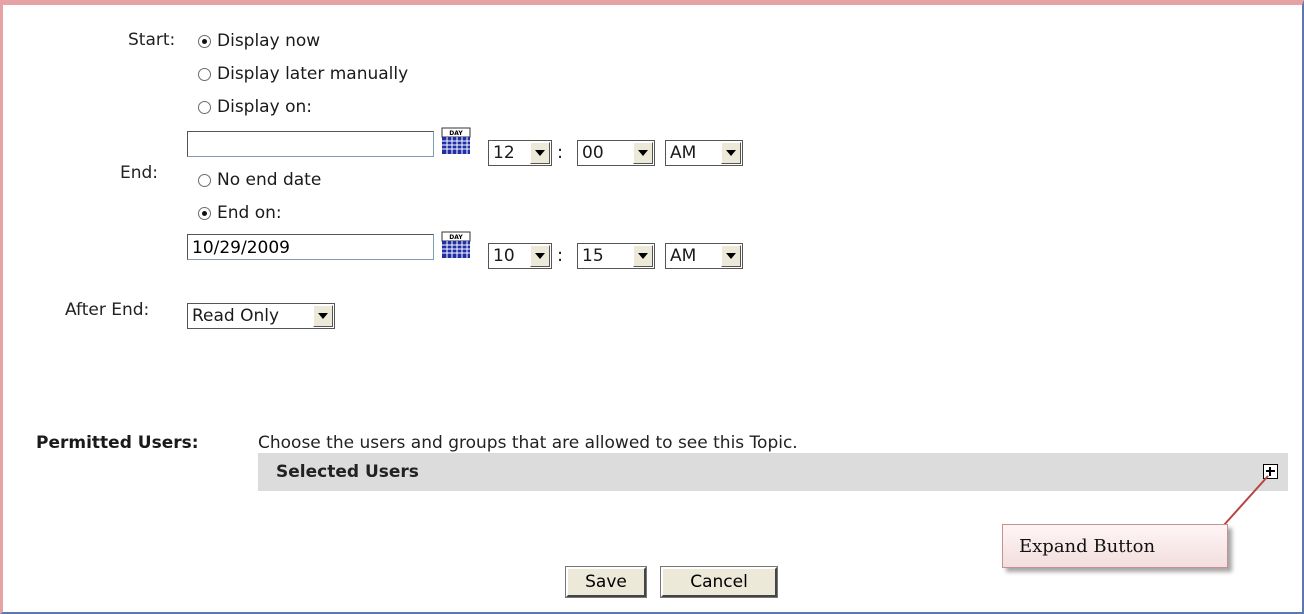 Image resolution: width=1304 pixels, height=614 pixels. I want to click on selected-users-panel: Selected Users, so click(773, 472).